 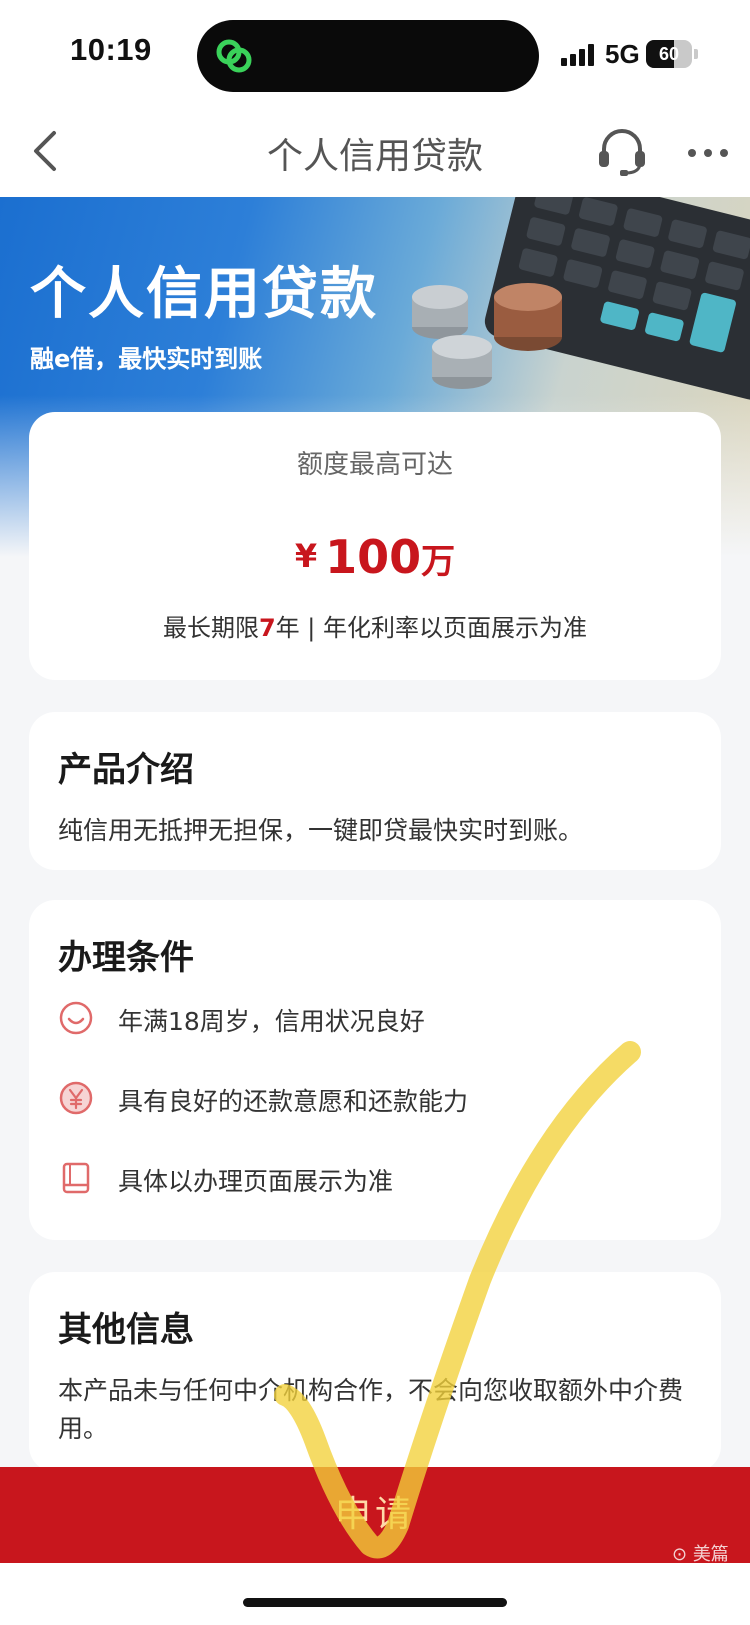 What do you see at coordinates (271, 1021) in the screenshot?
I see `condition-text: 年满18周岁，信用状况良好` at bounding box center [271, 1021].